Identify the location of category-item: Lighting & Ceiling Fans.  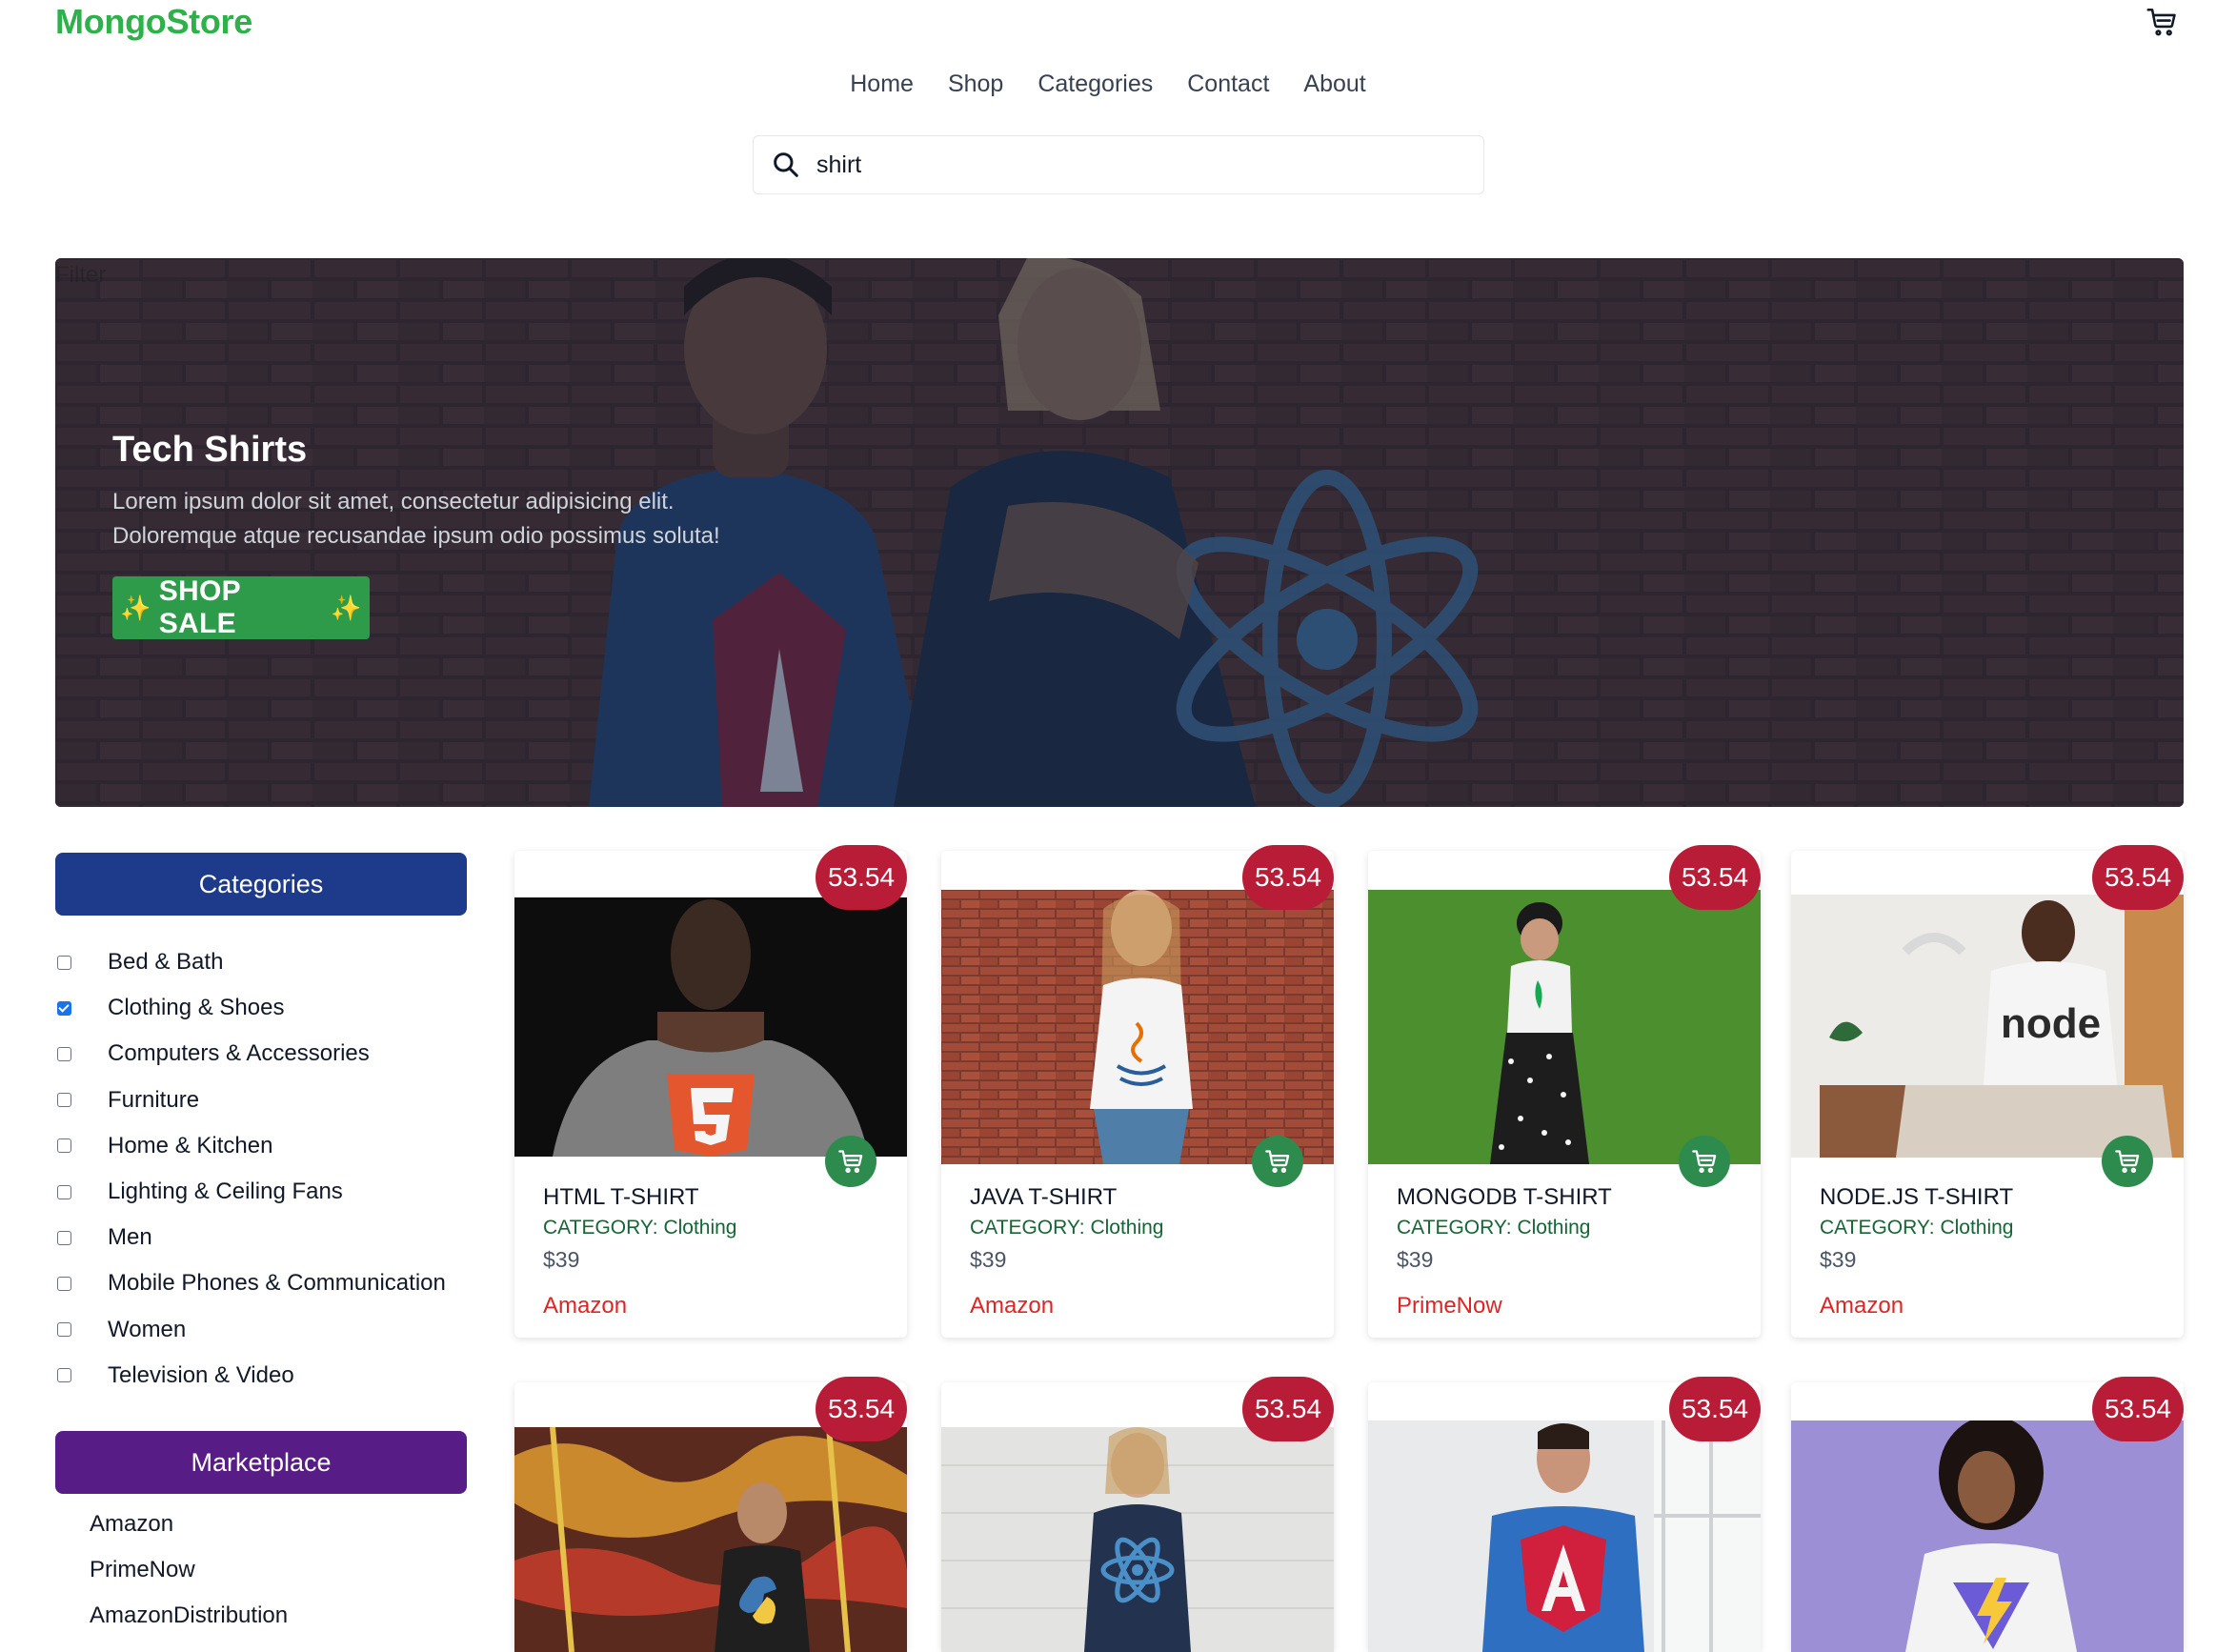
(251, 1192).